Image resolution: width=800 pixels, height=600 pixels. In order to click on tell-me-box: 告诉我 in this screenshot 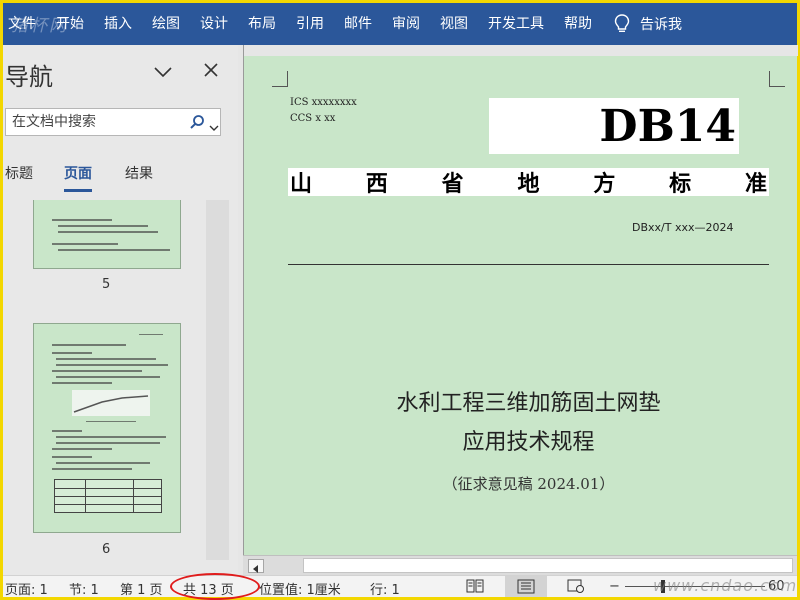, I will do `click(642, 24)`.